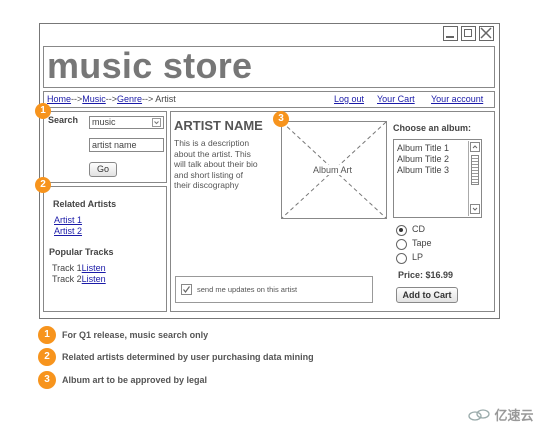  I want to click on search-category-select: music, so click(126, 122).